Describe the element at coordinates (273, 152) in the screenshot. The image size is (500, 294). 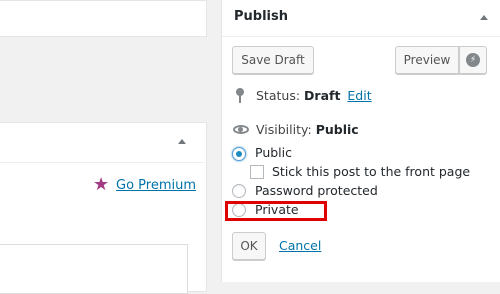
I see `public-label: Public` at that location.